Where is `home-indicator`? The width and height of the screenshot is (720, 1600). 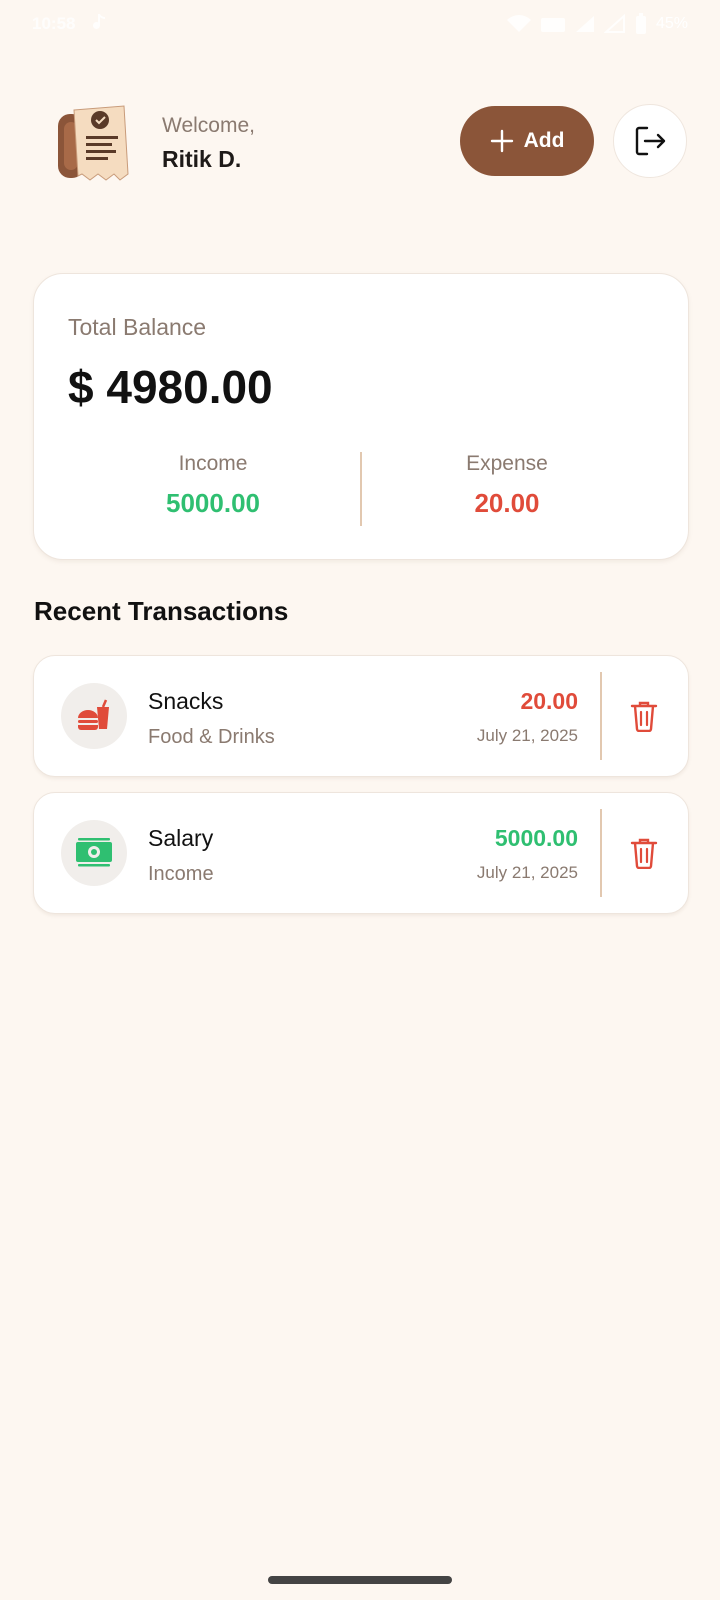 home-indicator is located at coordinates (360, 1580).